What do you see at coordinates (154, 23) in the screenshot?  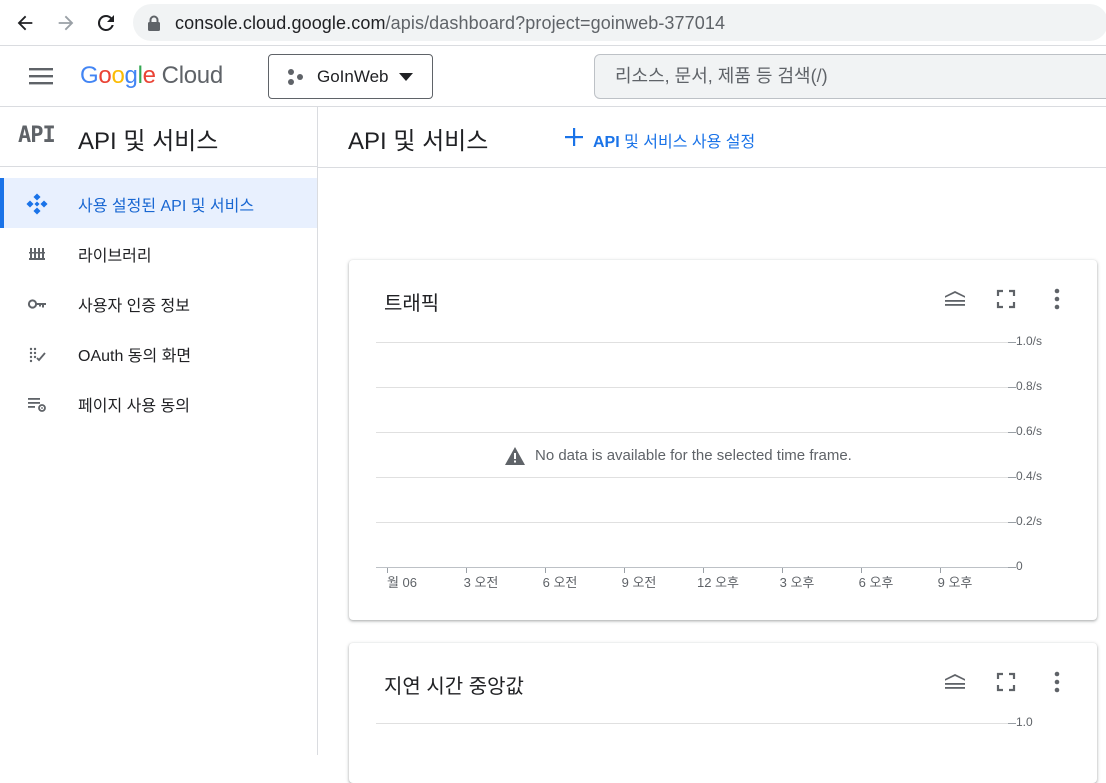 I see `lock-icon` at bounding box center [154, 23].